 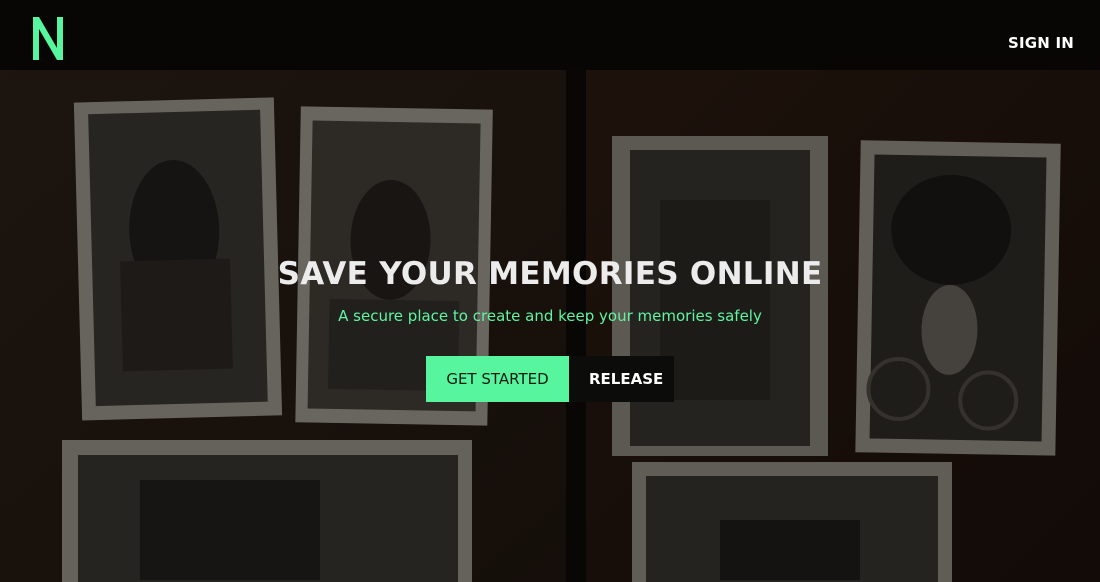 I want to click on get-started-button: GET STARTED, so click(x=497, y=379).